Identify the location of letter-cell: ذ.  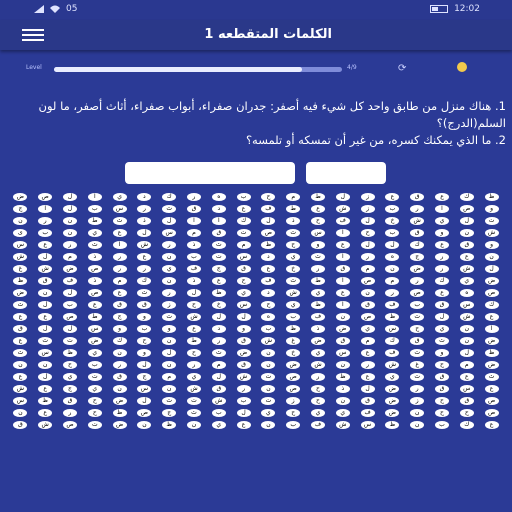
(342, 389).